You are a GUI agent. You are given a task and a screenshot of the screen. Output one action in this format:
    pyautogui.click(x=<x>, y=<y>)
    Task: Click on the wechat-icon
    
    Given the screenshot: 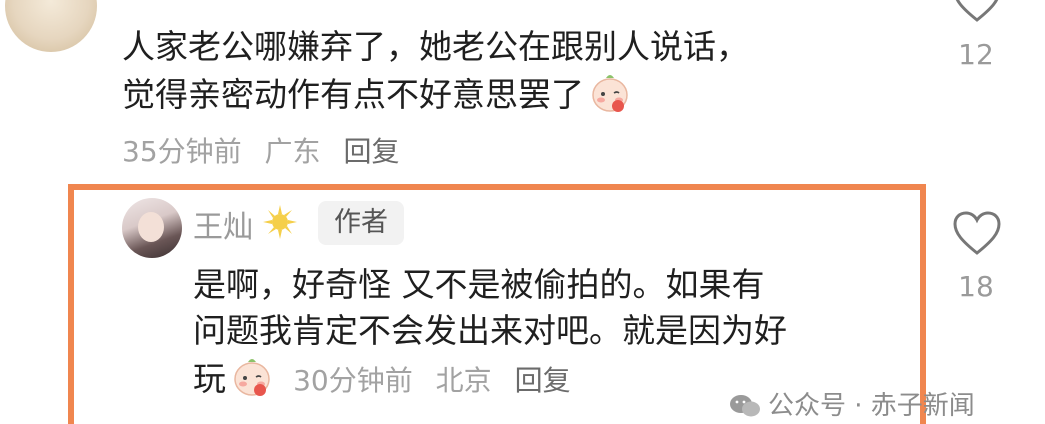 What is the action you would take?
    pyautogui.click(x=745, y=406)
    